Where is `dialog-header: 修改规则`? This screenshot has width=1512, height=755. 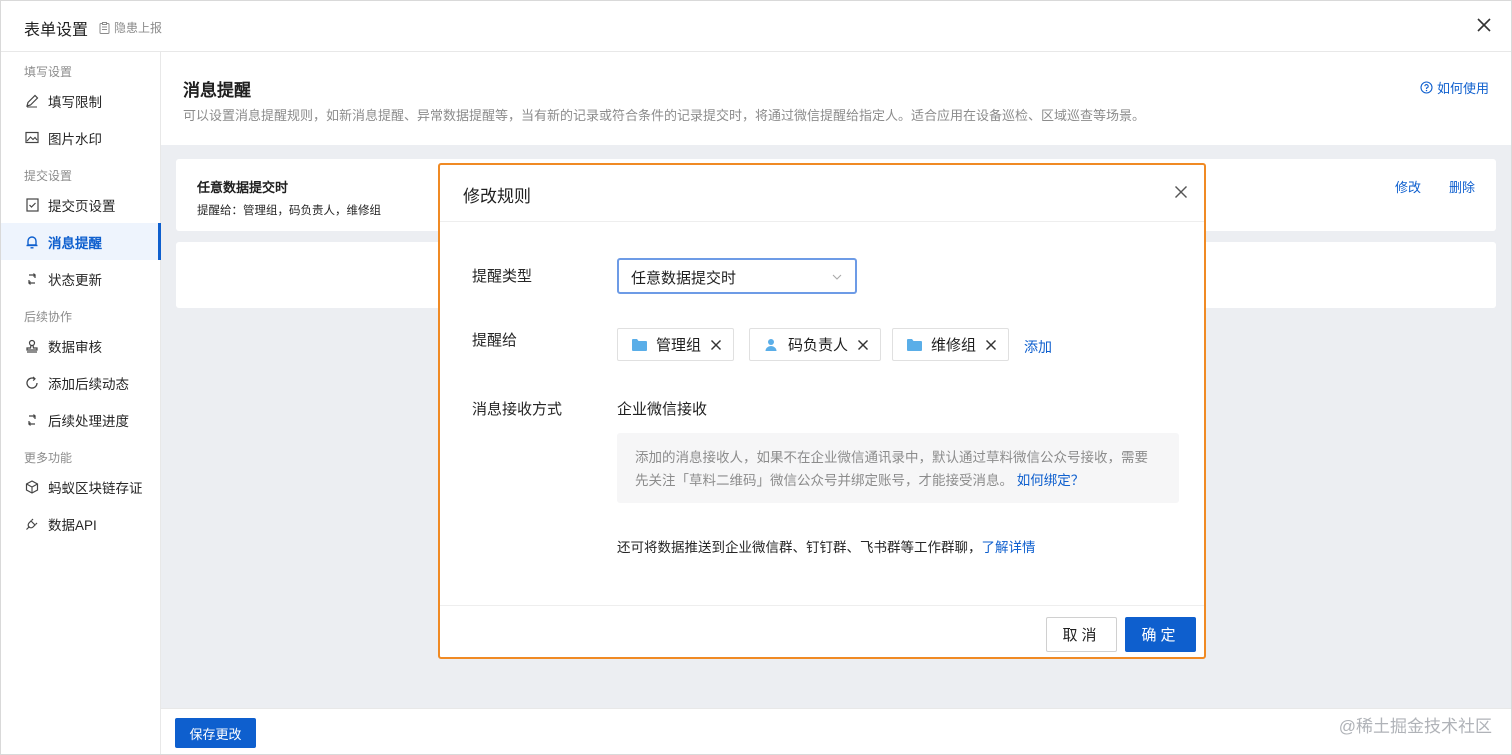 dialog-header: 修改规则 is located at coordinates (822, 193).